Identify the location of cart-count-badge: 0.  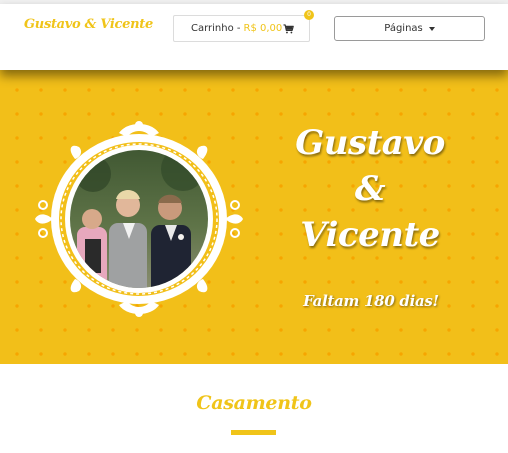
(309, 15).